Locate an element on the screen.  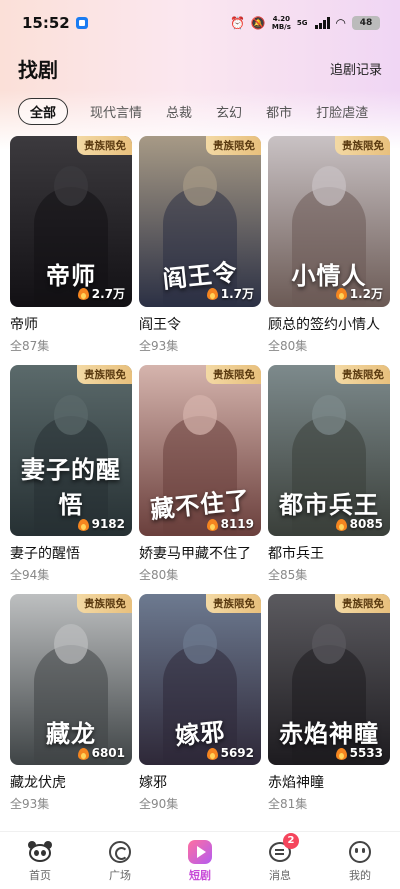
tab-fantasy: 玄幻 is located at coordinates (229, 111).